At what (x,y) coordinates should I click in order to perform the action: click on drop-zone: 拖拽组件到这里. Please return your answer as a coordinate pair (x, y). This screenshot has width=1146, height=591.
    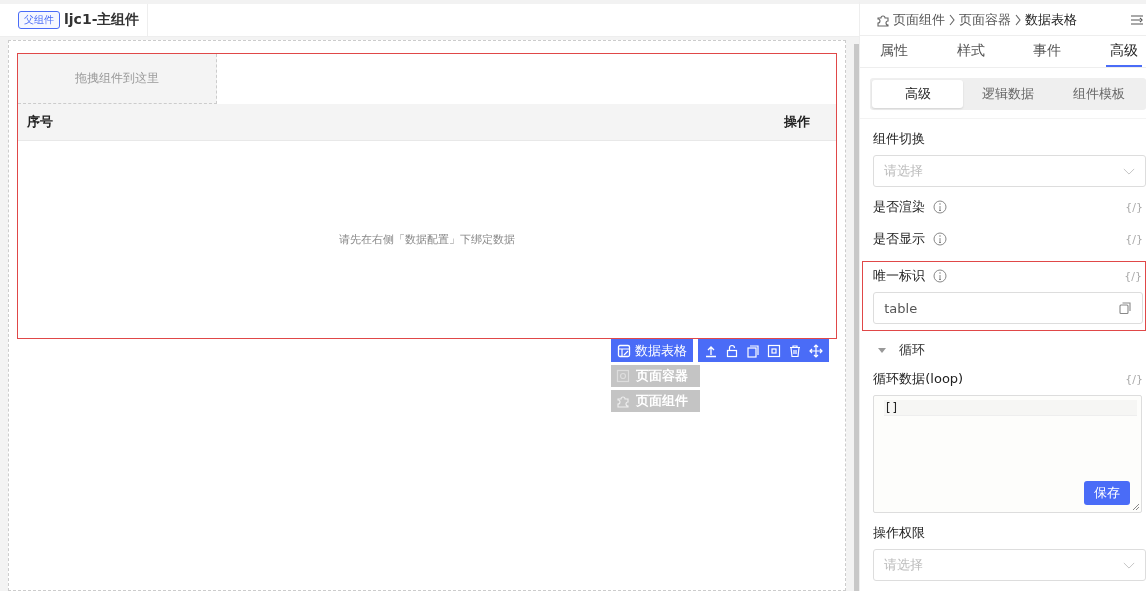
    Looking at the image, I should click on (117, 79).